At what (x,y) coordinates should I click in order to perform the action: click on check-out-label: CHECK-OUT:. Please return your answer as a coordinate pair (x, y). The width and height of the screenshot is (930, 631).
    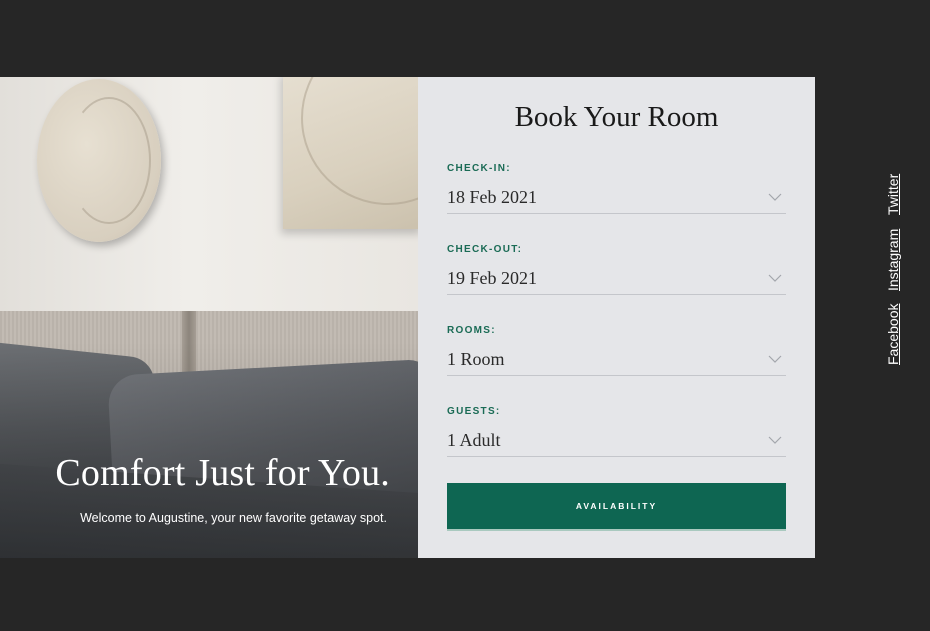
    Looking at the image, I should click on (485, 249).